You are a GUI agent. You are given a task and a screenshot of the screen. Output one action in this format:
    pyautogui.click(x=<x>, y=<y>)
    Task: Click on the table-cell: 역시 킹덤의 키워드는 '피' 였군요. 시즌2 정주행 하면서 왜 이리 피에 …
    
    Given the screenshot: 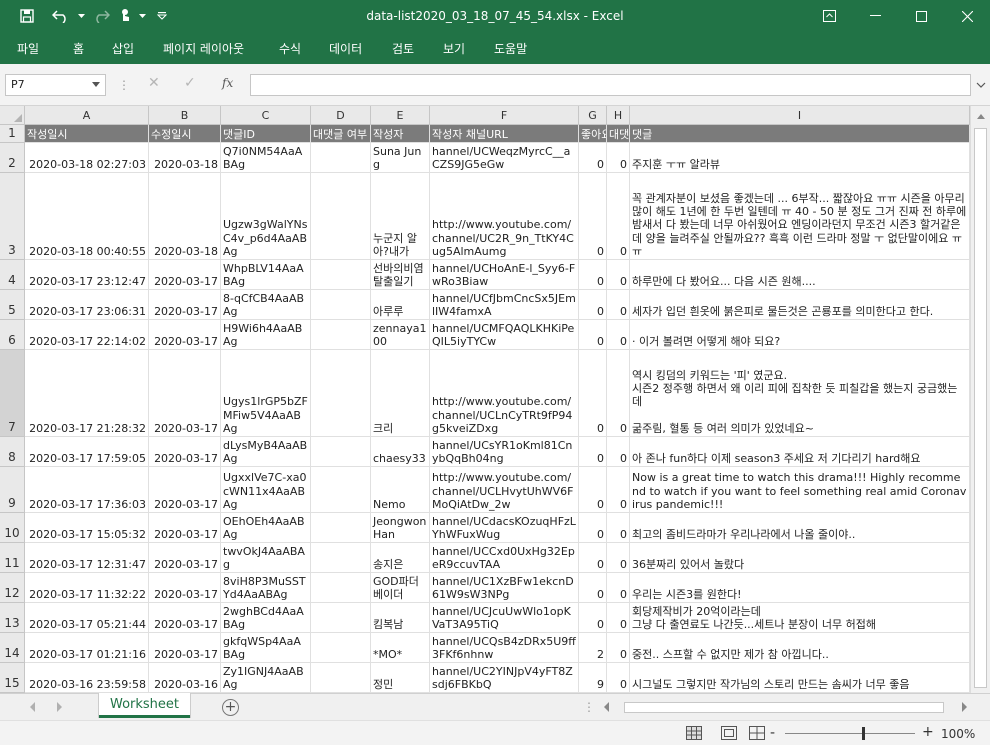 What is the action you would take?
    pyautogui.click(x=800, y=393)
    